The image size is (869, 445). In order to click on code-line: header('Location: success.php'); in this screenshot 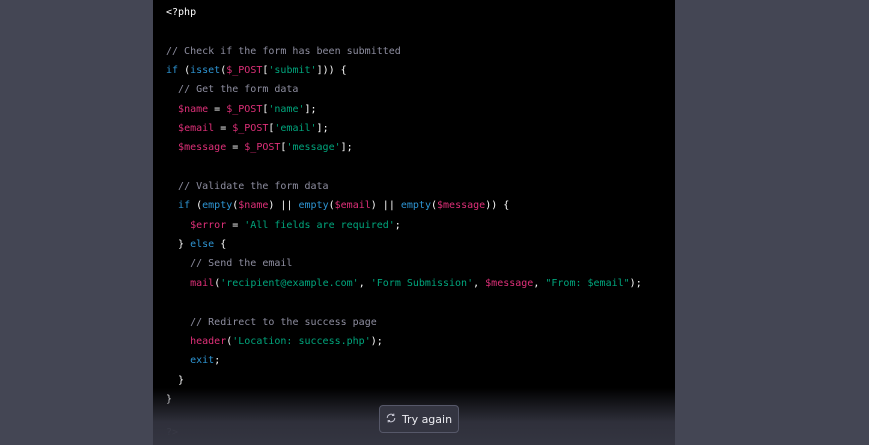, I will do `click(404, 341)`.